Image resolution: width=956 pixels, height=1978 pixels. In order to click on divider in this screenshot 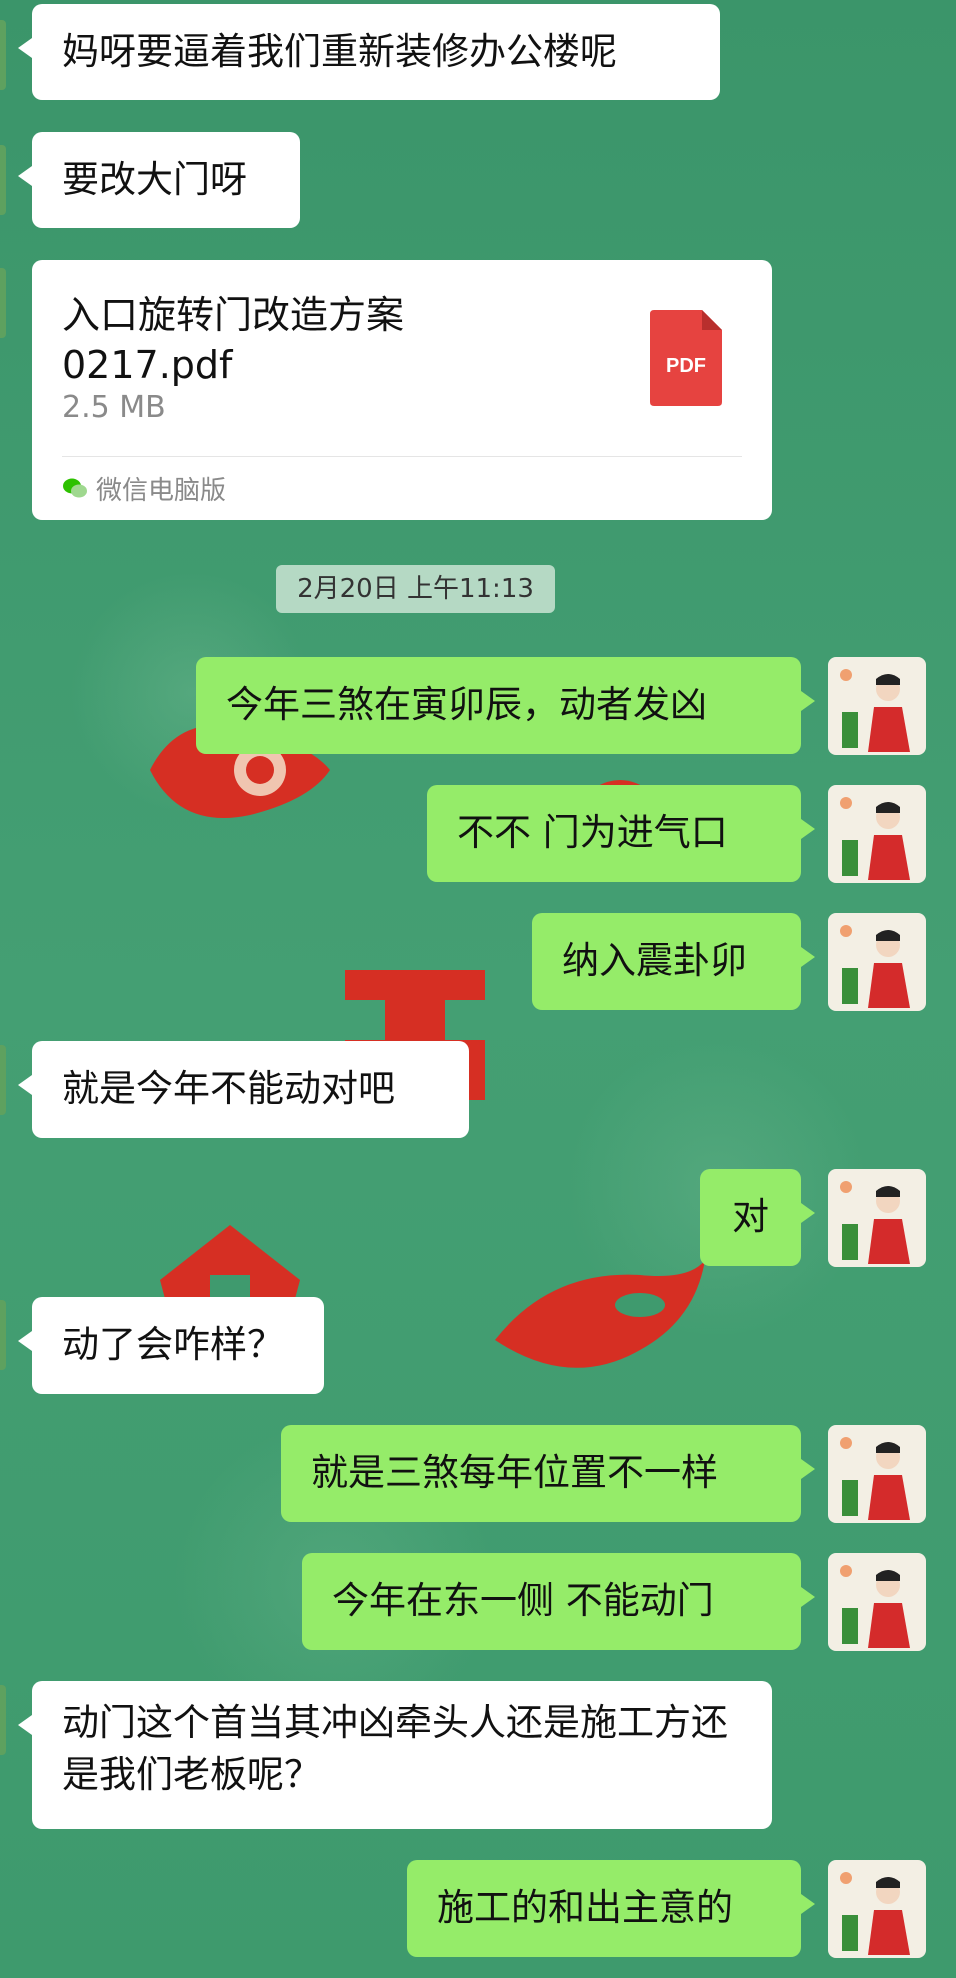, I will do `click(402, 456)`.